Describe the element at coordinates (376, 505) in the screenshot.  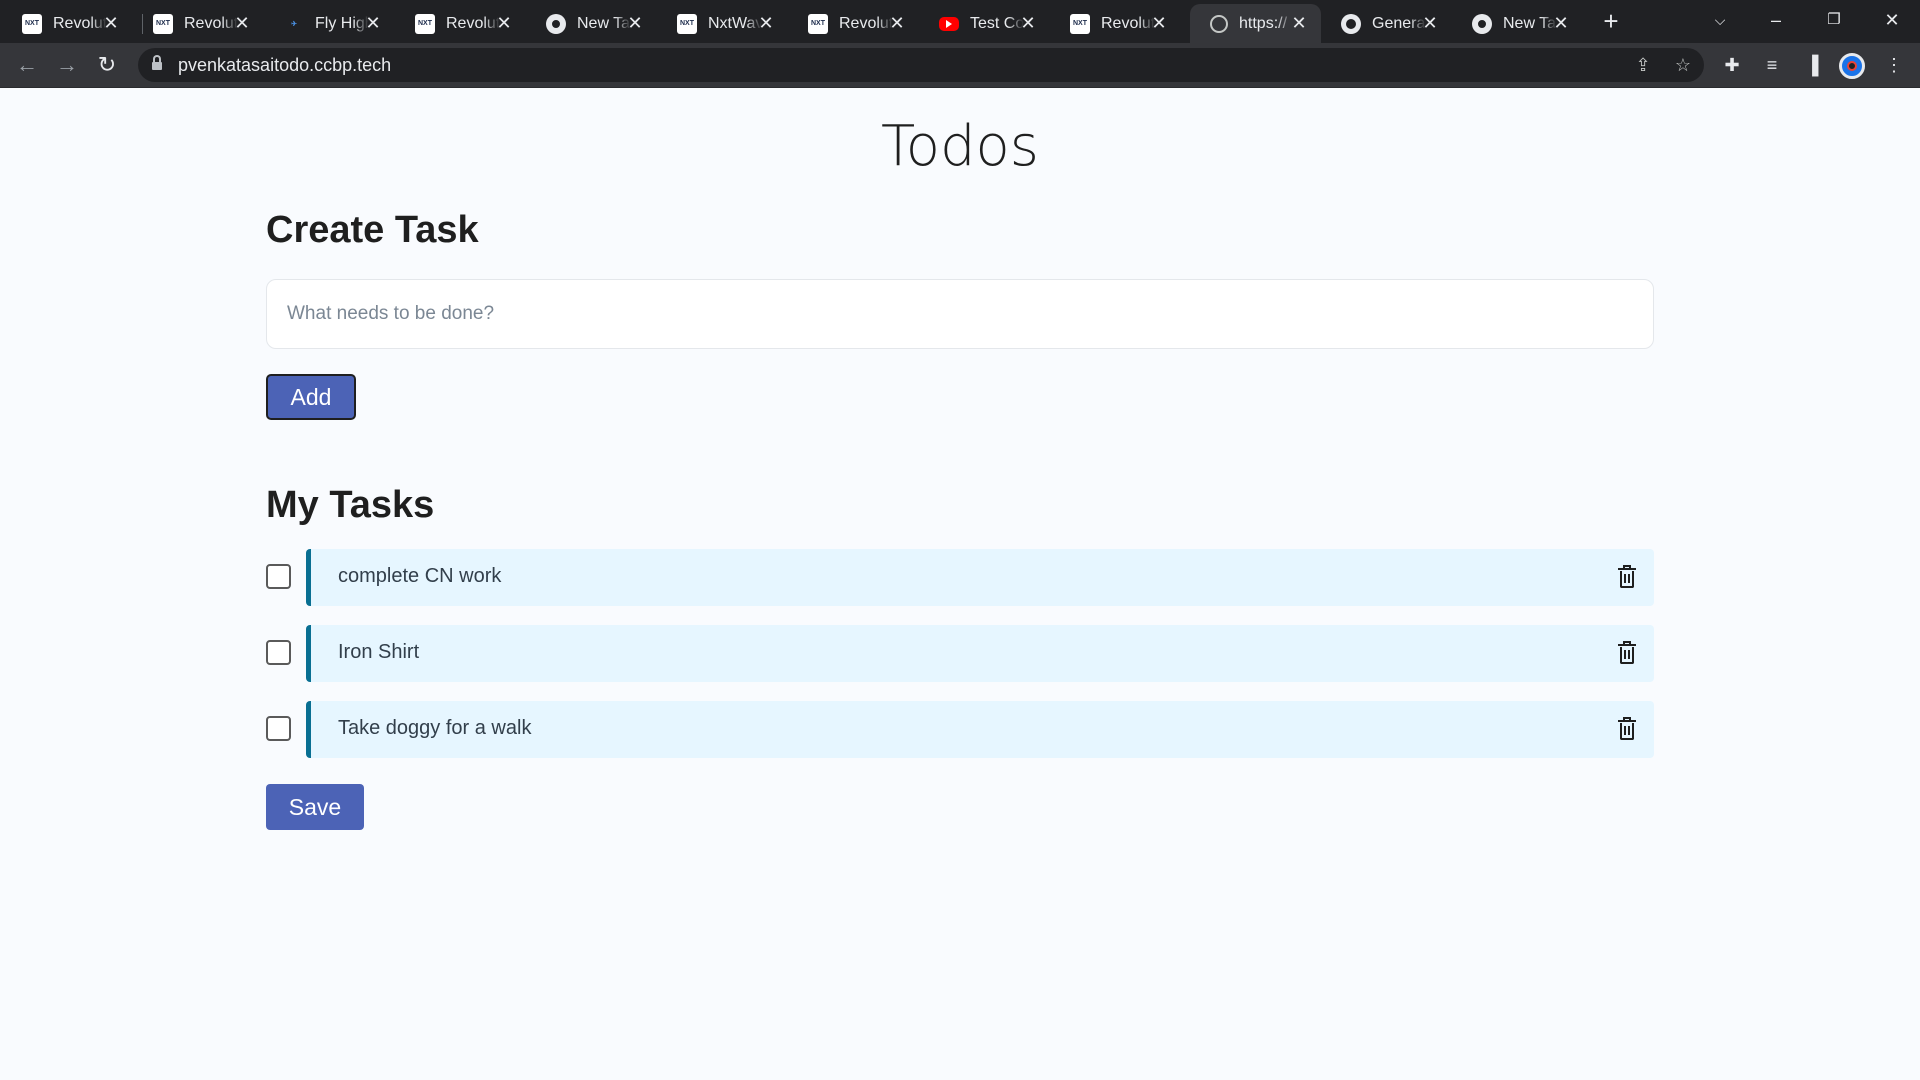
I see `my-tasks-heading-rest: Tasks` at that location.